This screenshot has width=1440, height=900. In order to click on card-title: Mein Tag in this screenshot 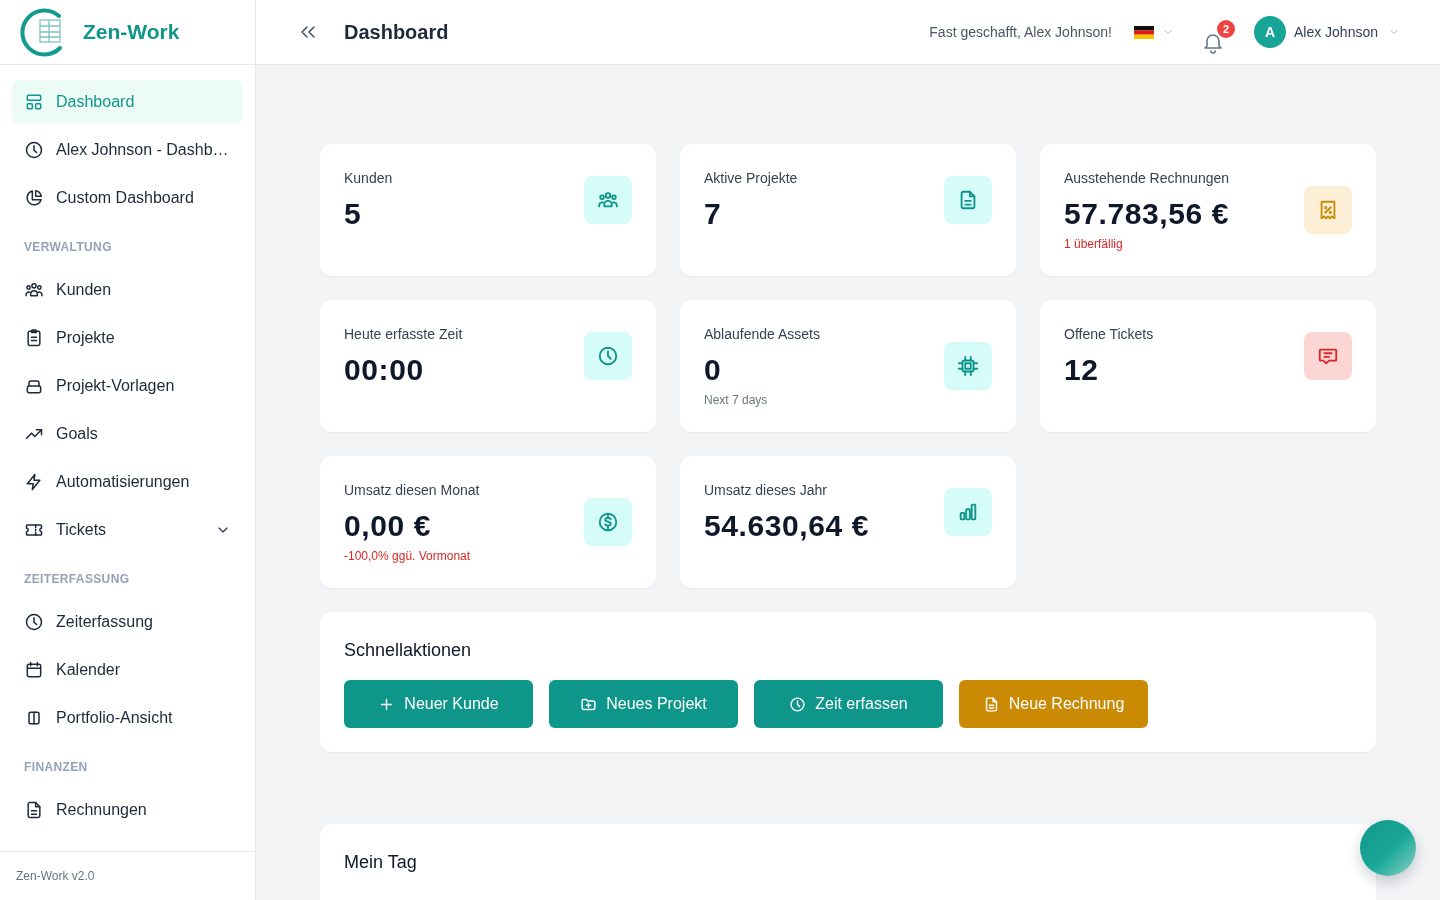, I will do `click(381, 862)`.